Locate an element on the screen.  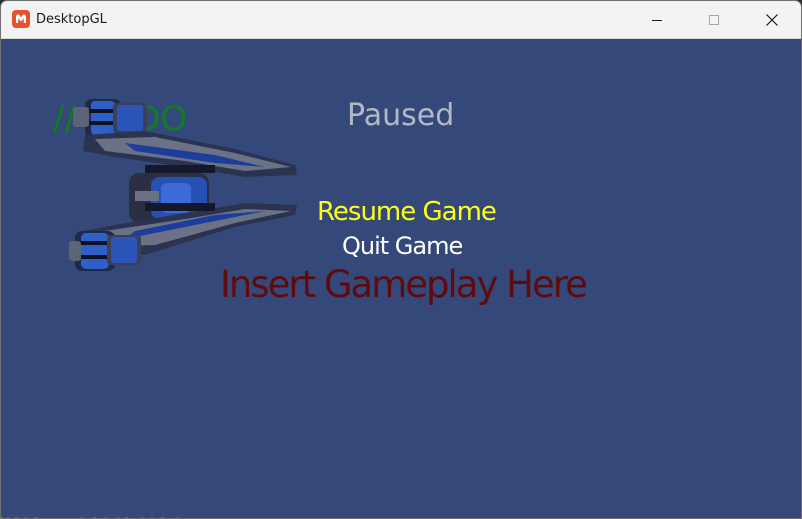
ship-lower-engine is located at coordinates (105, 251).